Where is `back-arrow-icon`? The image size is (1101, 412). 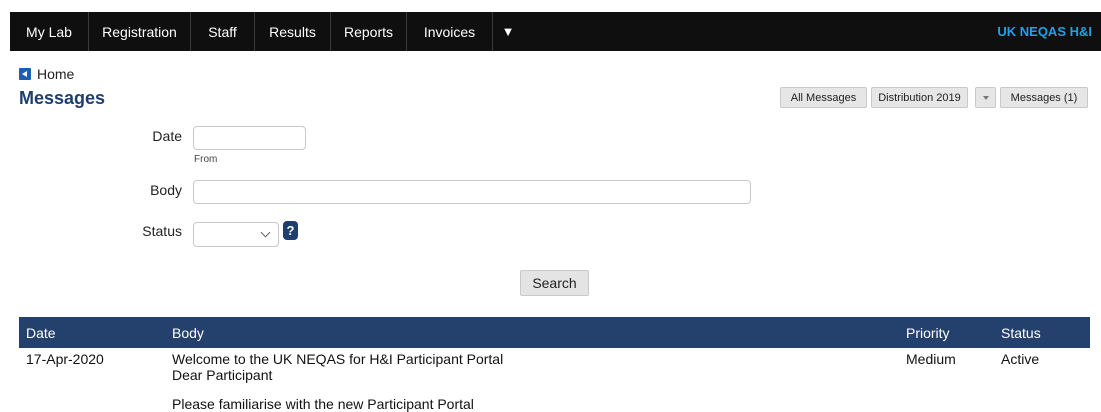
back-arrow-icon is located at coordinates (25, 74).